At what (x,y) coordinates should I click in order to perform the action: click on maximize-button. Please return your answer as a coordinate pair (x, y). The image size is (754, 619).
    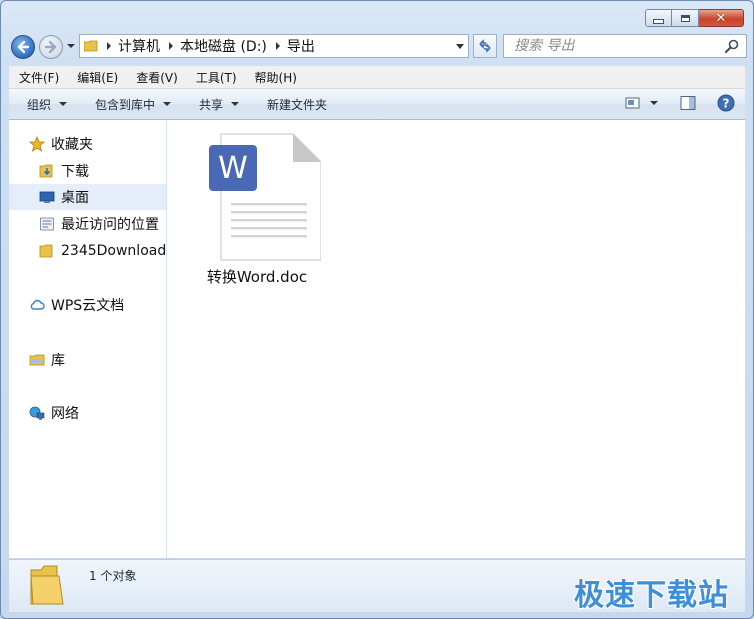
    Looking at the image, I should click on (685, 18).